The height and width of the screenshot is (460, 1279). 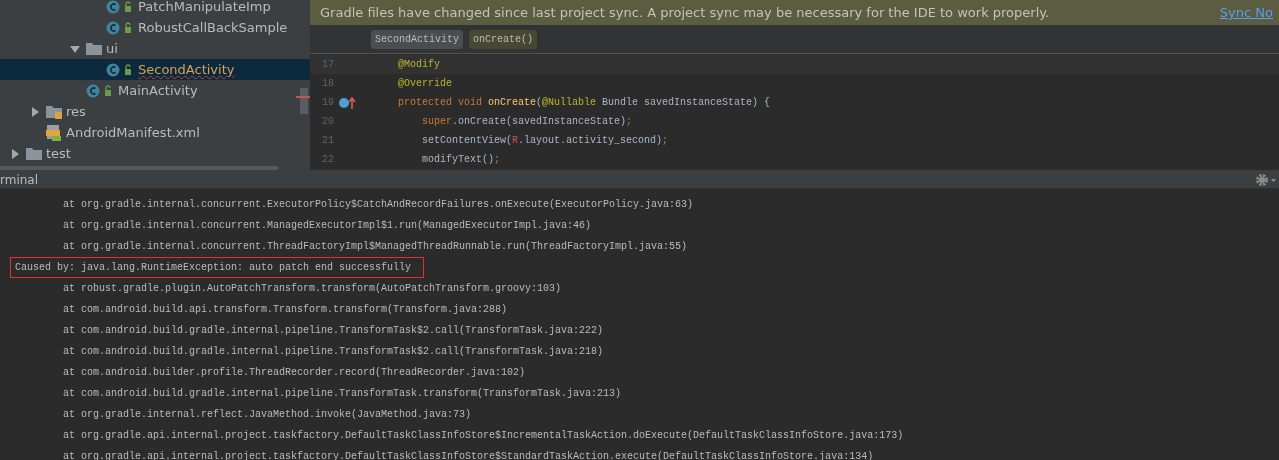 I want to click on tree-item: AndroidManifest.xml, so click(x=155, y=132).